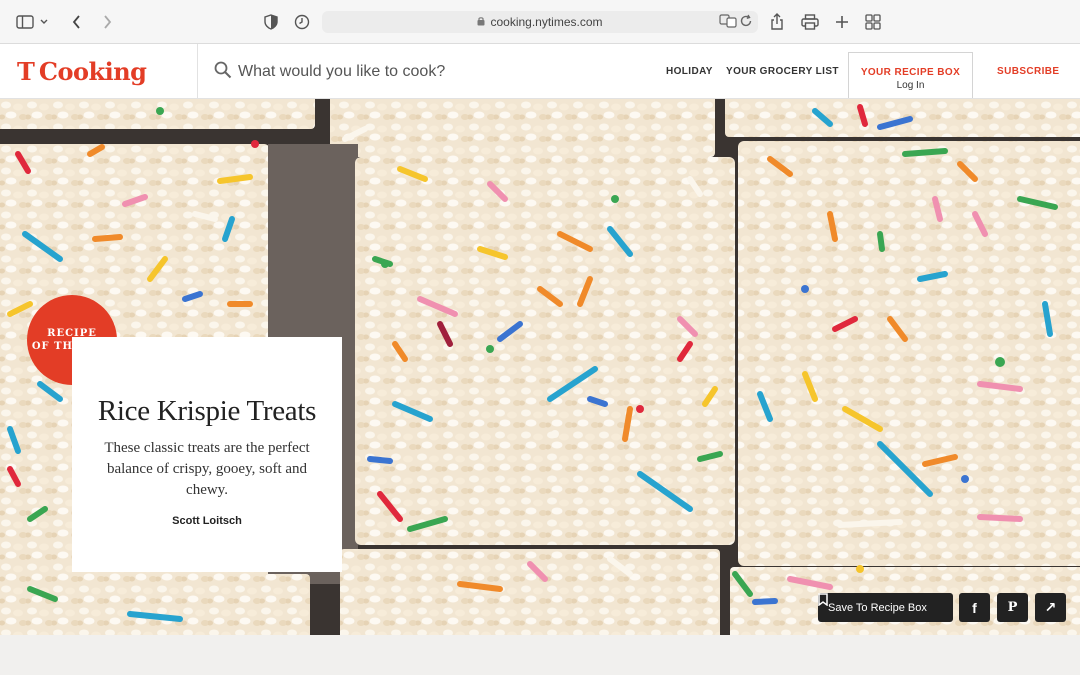  I want to click on browser-toolbar: cooking.nytimes.com, so click(540, 22).